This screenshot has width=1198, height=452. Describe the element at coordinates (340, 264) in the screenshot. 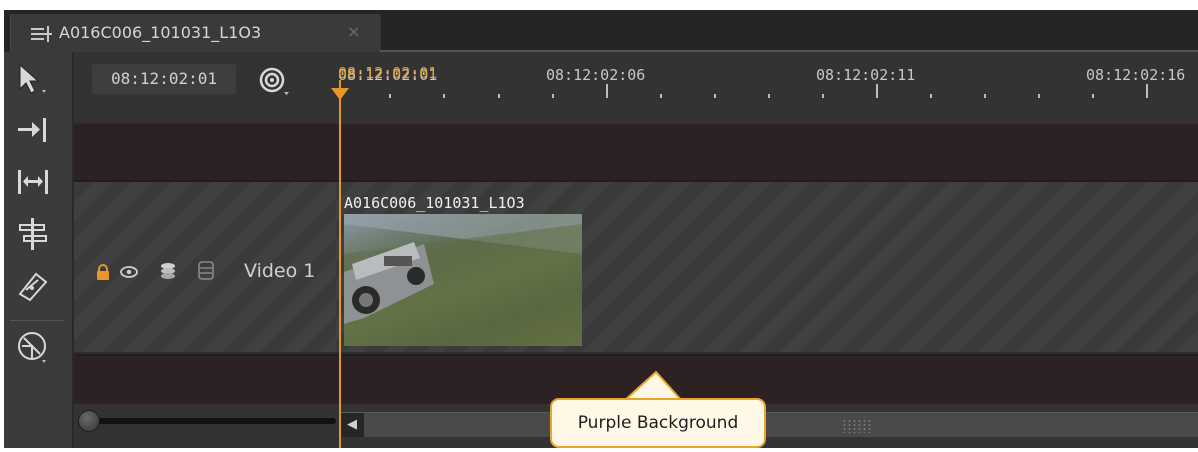

I see `playhead-line` at that location.